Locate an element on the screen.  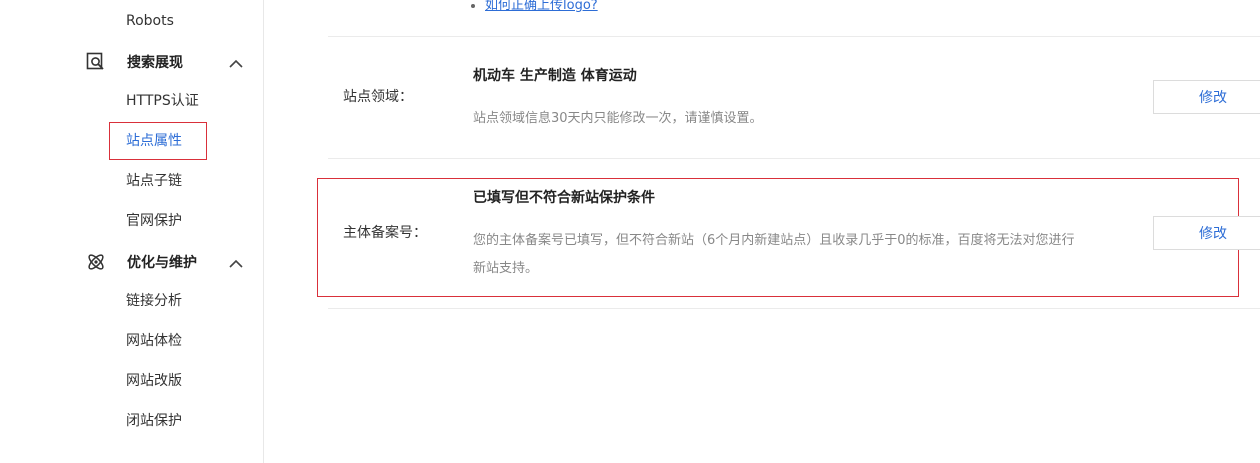
search-page-icon is located at coordinates (96, 62).